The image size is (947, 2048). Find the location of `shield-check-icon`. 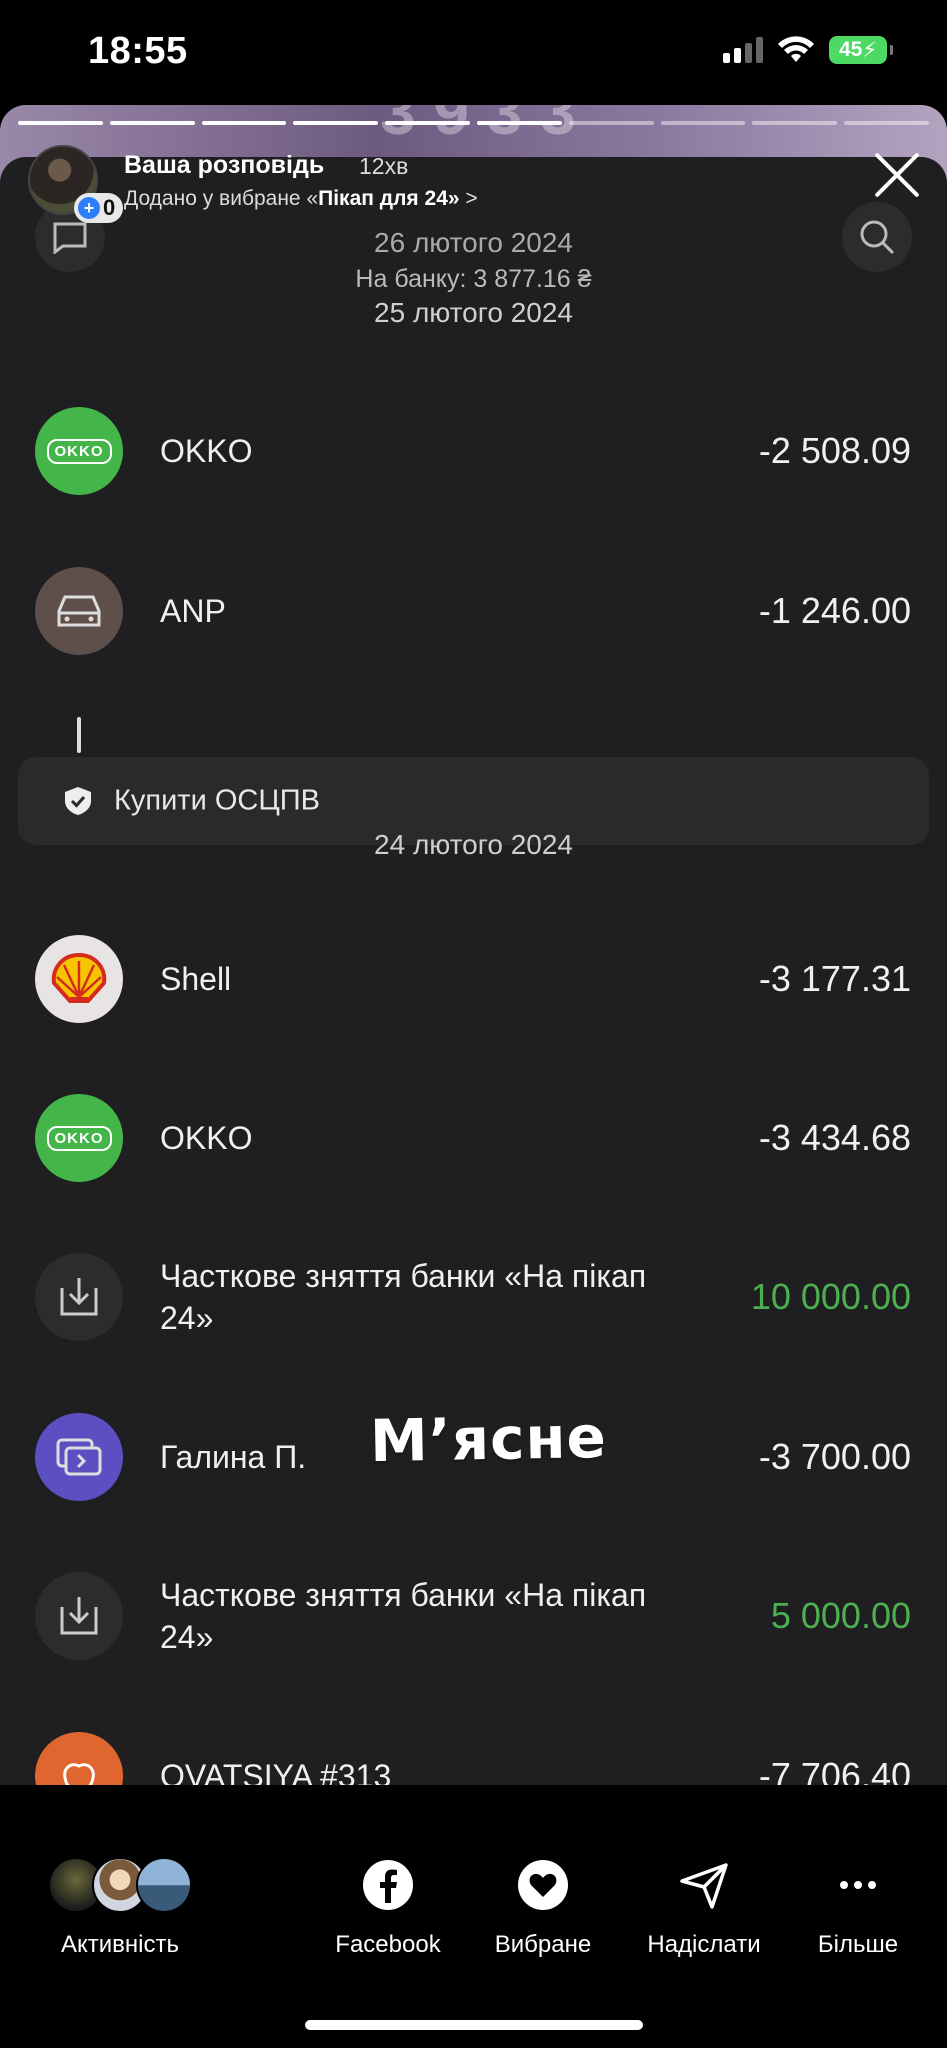

shield-check-icon is located at coordinates (78, 801).